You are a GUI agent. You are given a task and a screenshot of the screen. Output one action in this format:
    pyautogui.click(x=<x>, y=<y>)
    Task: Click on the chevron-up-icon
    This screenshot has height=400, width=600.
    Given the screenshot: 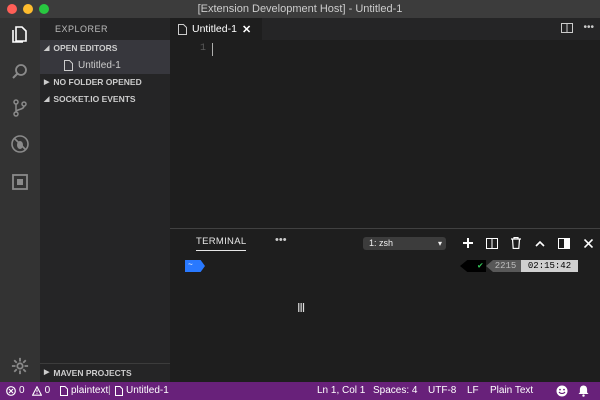 What is the action you would take?
    pyautogui.click(x=540, y=243)
    